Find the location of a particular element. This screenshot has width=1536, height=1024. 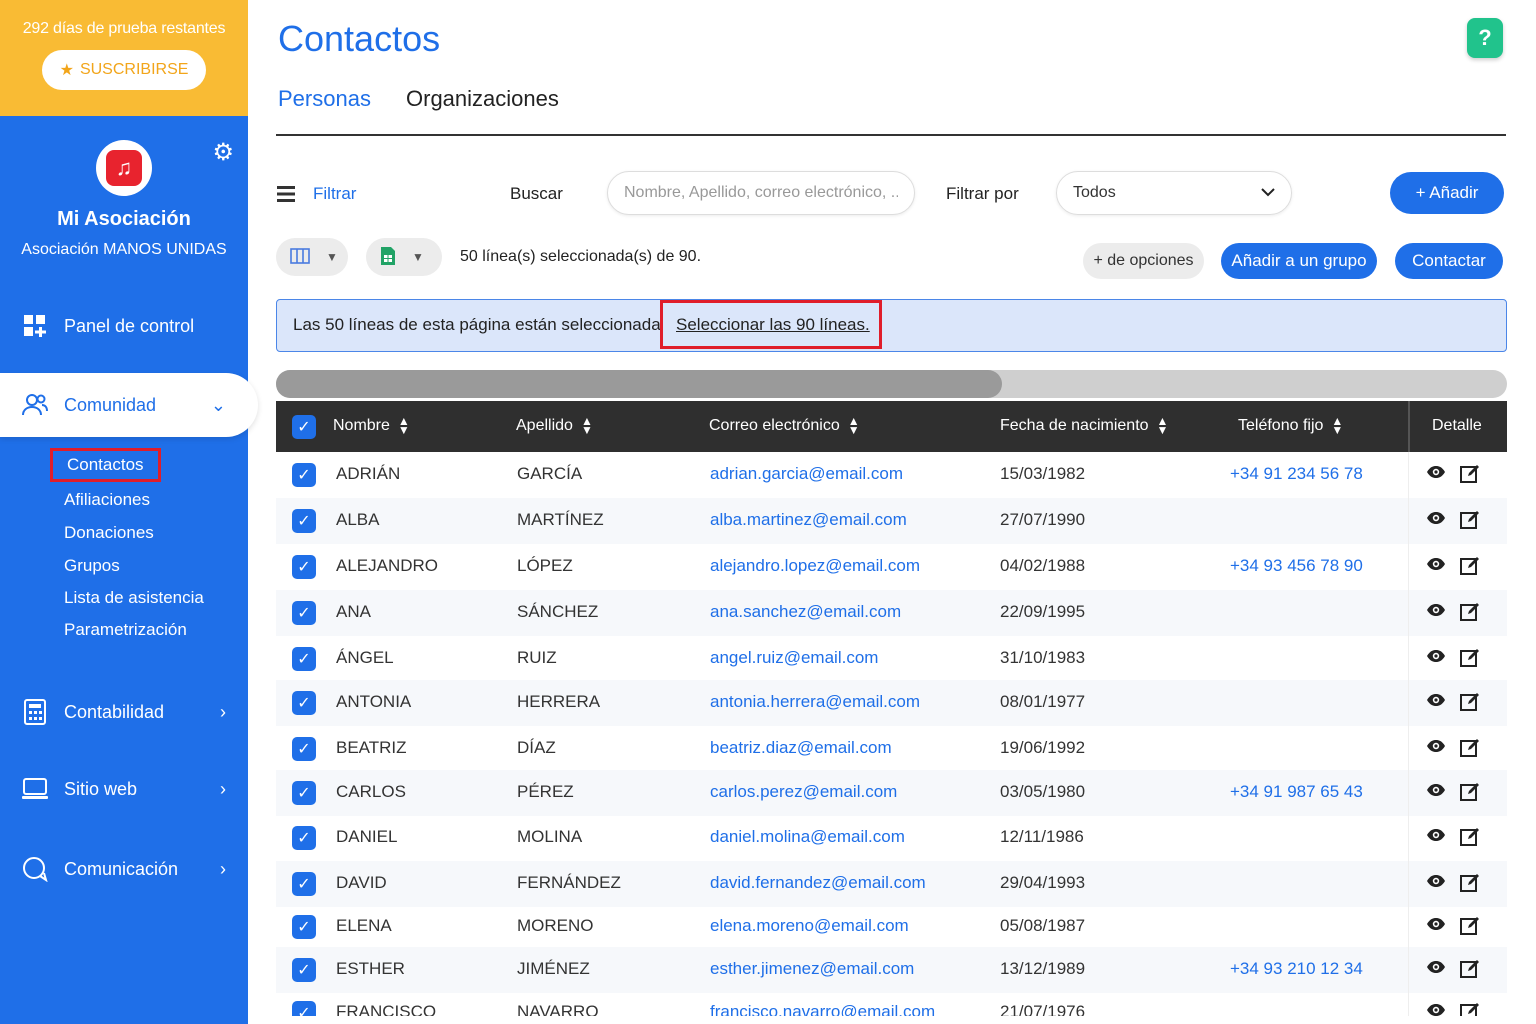

scrollbar-thumb is located at coordinates (639, 384).